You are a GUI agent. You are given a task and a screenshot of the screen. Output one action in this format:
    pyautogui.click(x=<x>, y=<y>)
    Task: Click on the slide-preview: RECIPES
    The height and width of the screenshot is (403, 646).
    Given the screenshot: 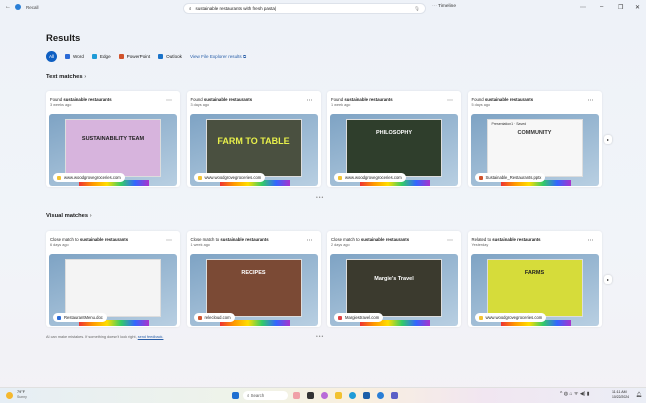 What is the action you would take?
    pyautogui.click(x=253, y=288)
    